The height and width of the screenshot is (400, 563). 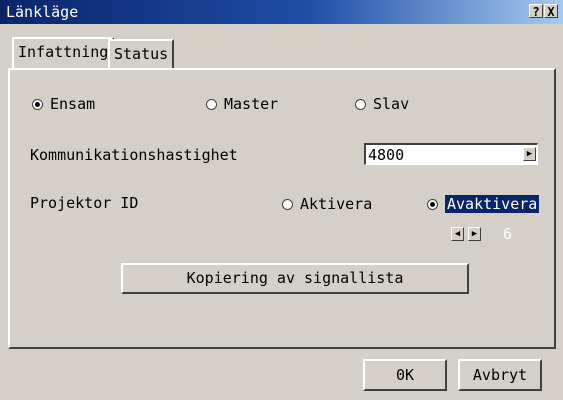 I want to click on radio-slav: Slav, so click(x=382, y=104).